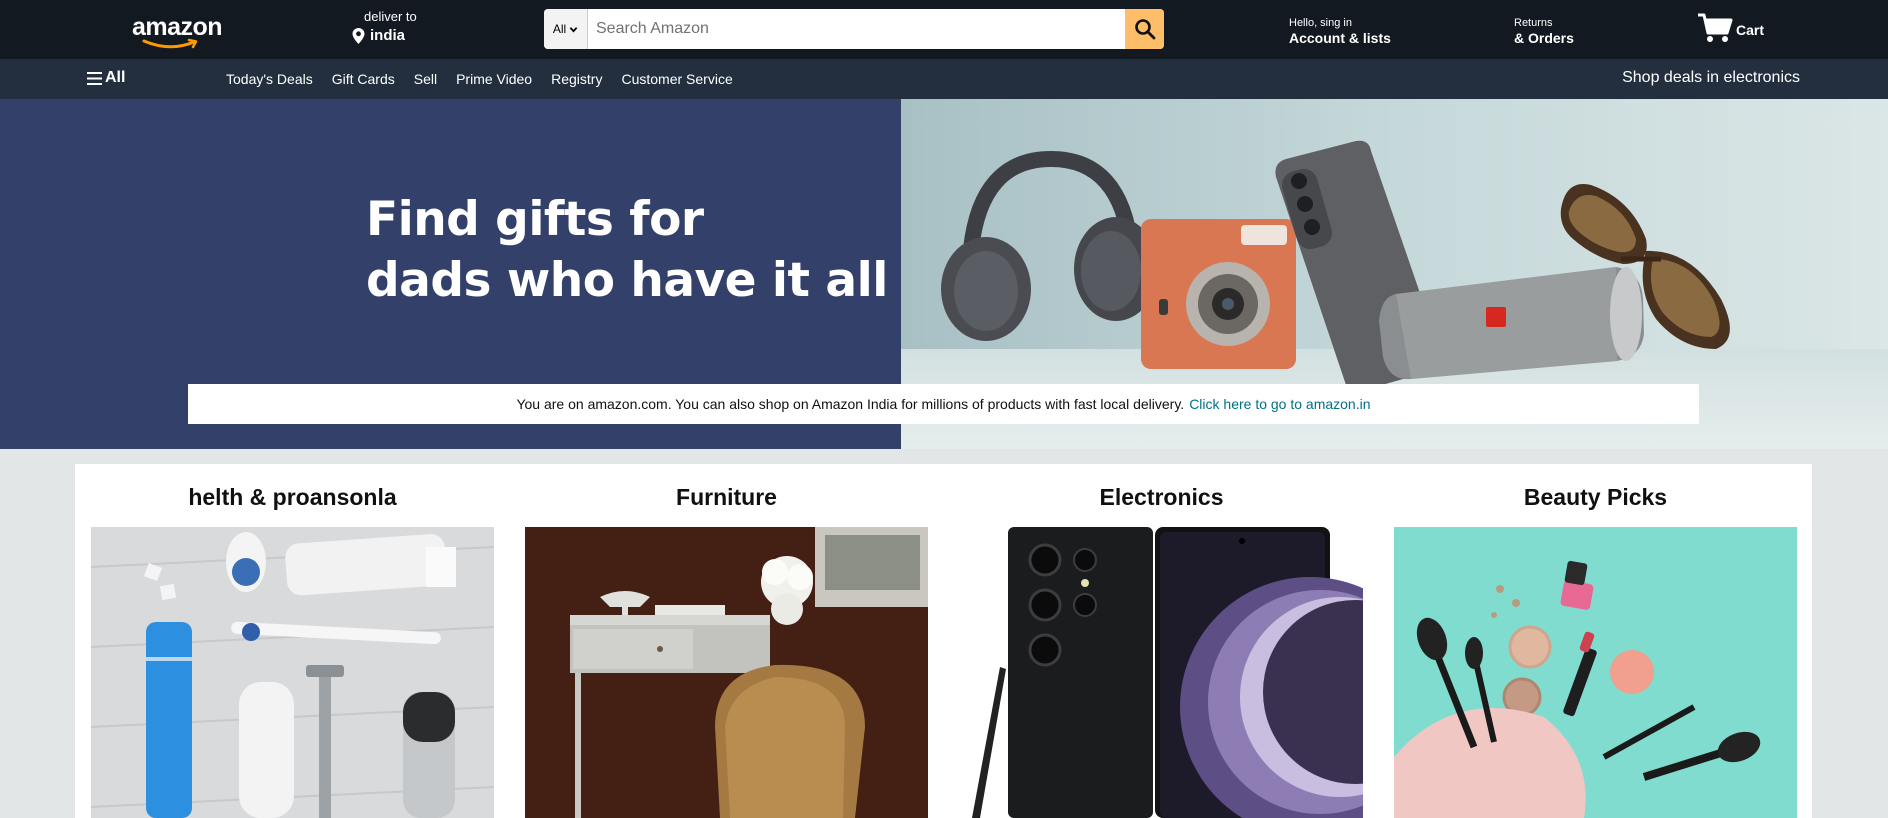 The image size is (1888, 818). What do you see at coordinates (1711, 78) in the screenshot?
I see `shop-deals-electronics-link: Shop deals in electronics` at bounding box center [1711, 78].